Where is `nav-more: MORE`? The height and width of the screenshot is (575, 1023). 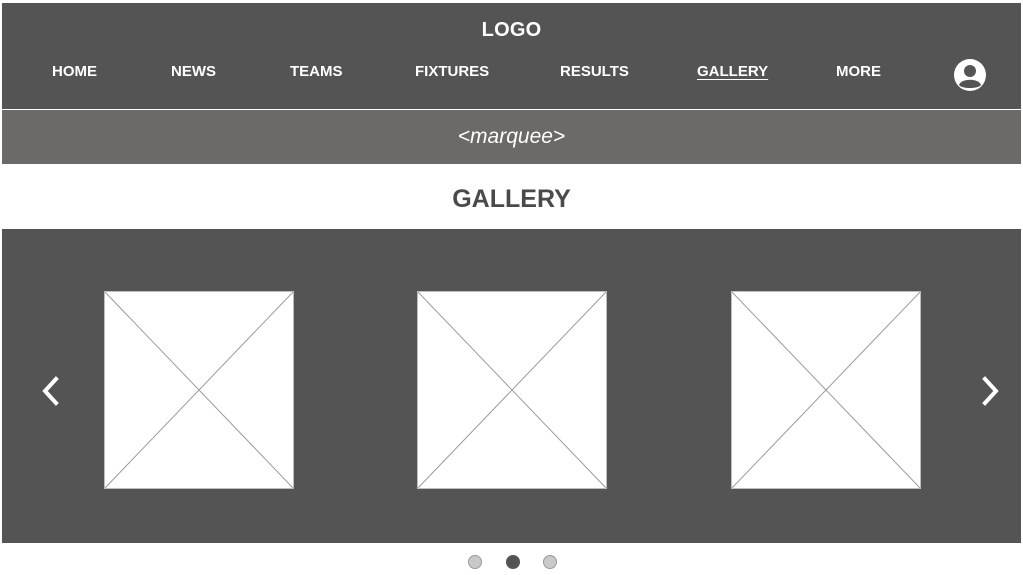
nav-more: MORE is located at coordinates (858, 71).